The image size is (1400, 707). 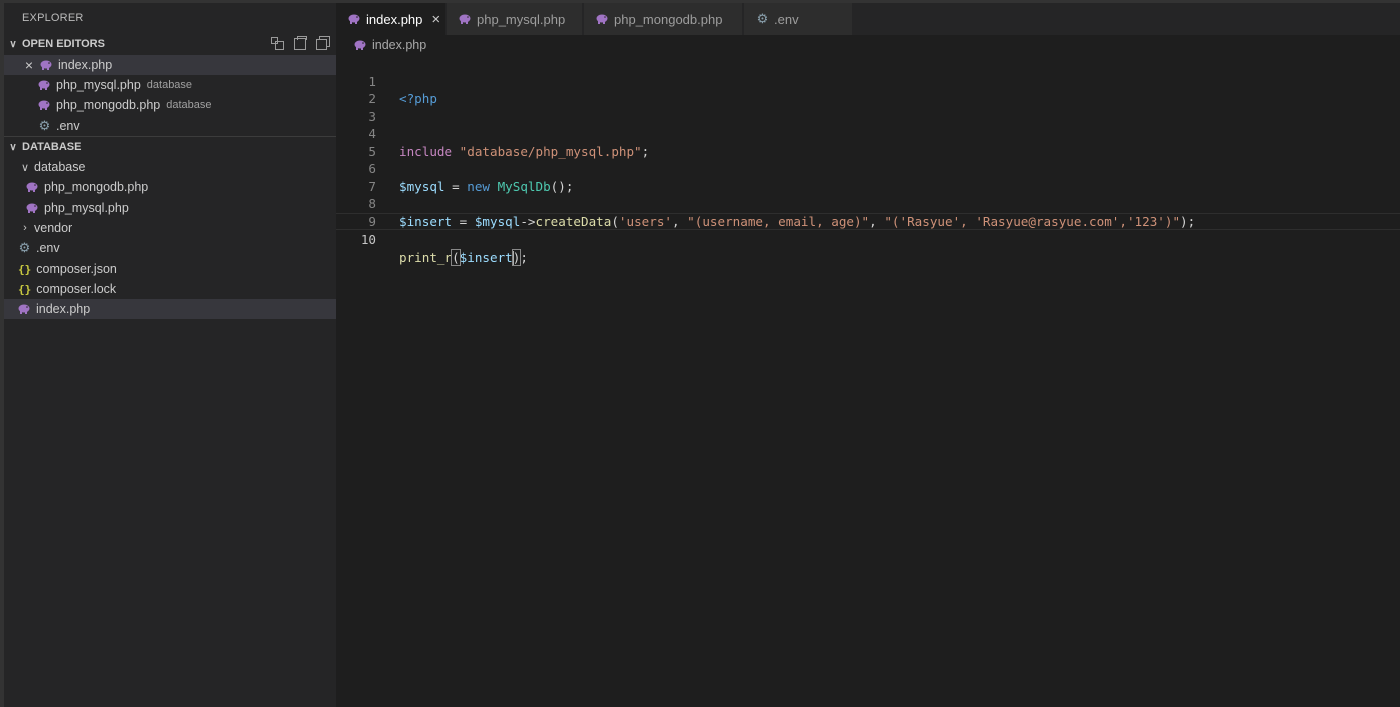 I want to click on open-editor-label: php_mongodb.php, so click(x=108, y=105).